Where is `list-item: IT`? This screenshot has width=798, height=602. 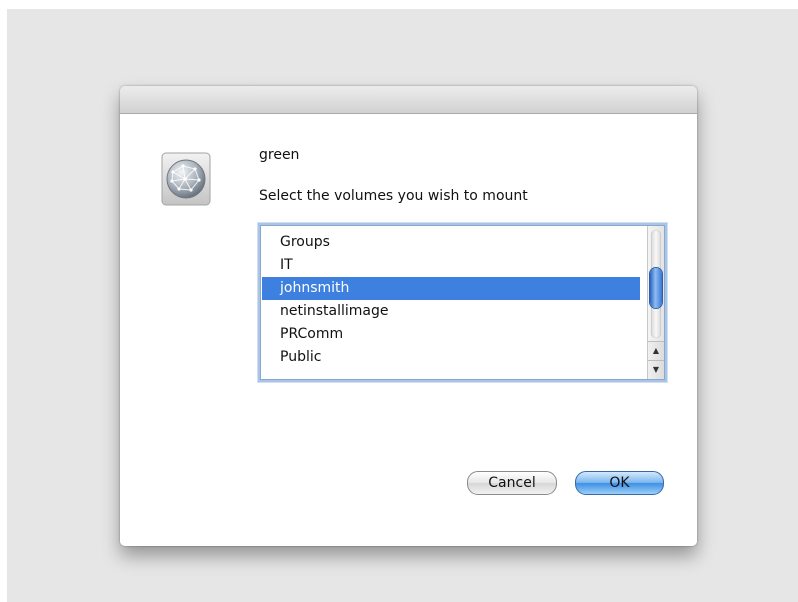
list-item: IT is located at coordinates (451, 265).